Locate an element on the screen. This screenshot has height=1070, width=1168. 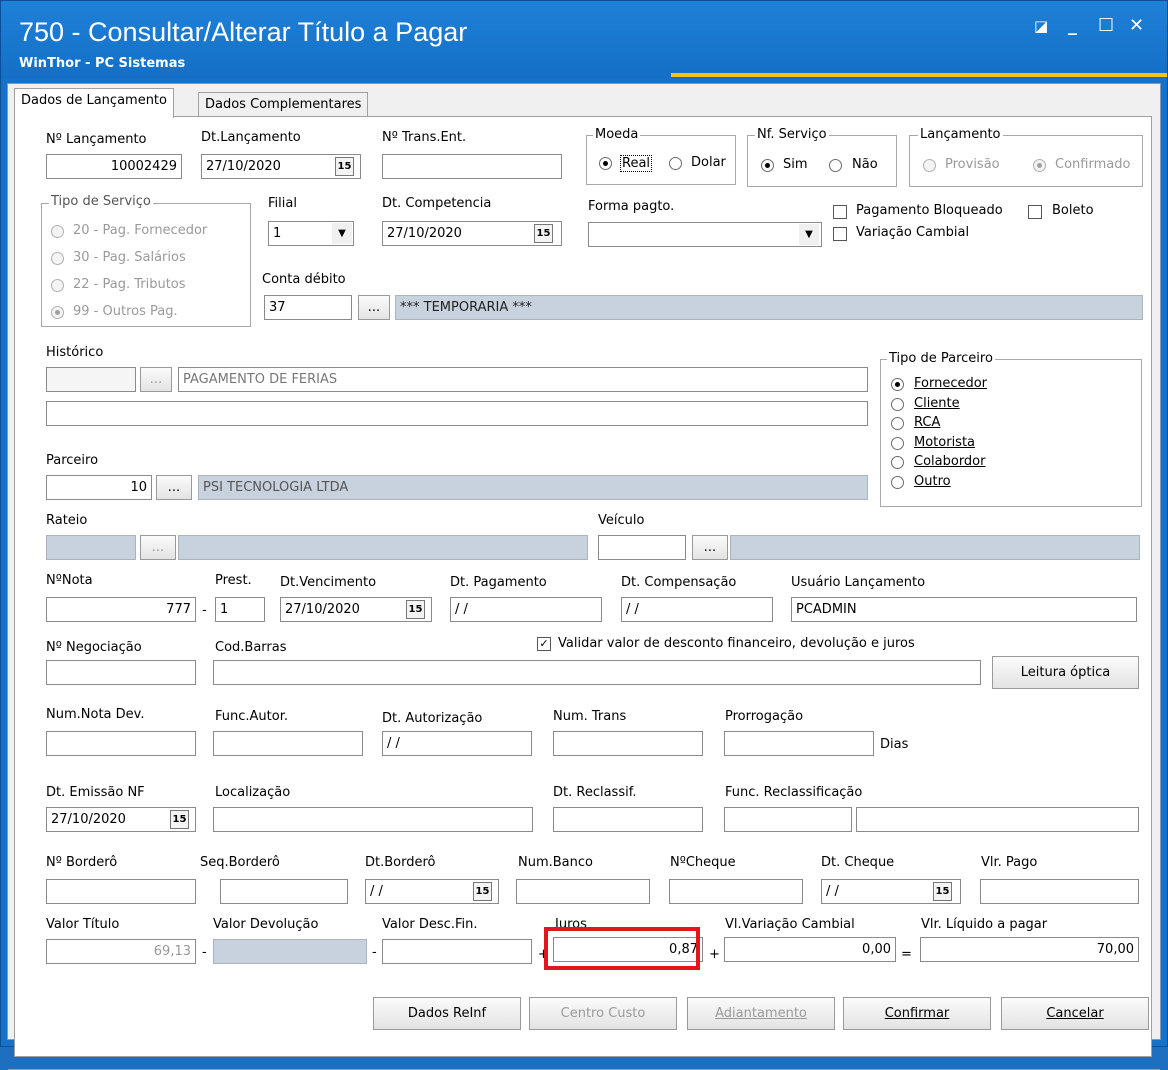
leitura-optica-button: Leitura óptica is located at coordinates (1065, 672).